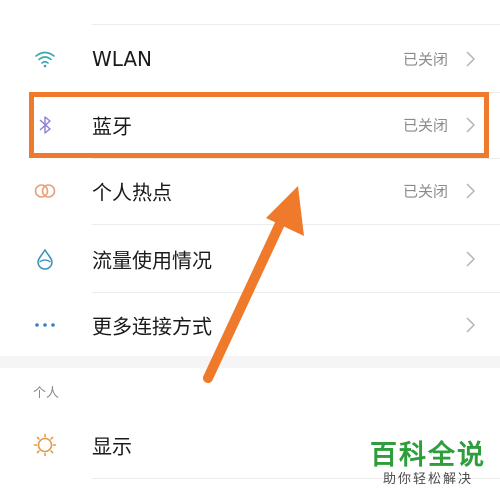 This screenshot has height=500, width=500. What do you see at coordinates (45, 445) in the screenshot?
I see `sun-icon` at bounding box center [45, 445].